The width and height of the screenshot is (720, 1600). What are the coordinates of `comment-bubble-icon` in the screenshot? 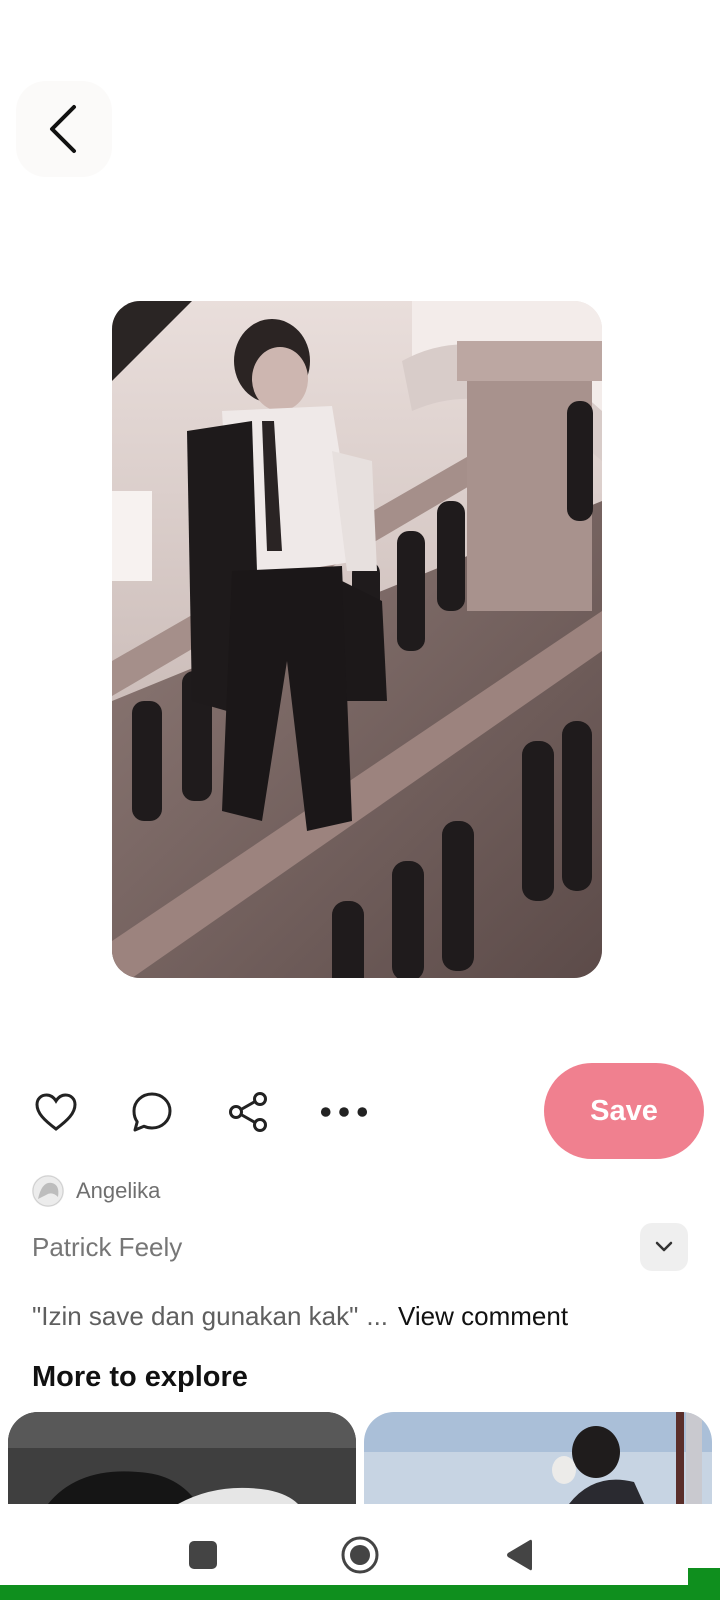 It's located at (152, 1112).